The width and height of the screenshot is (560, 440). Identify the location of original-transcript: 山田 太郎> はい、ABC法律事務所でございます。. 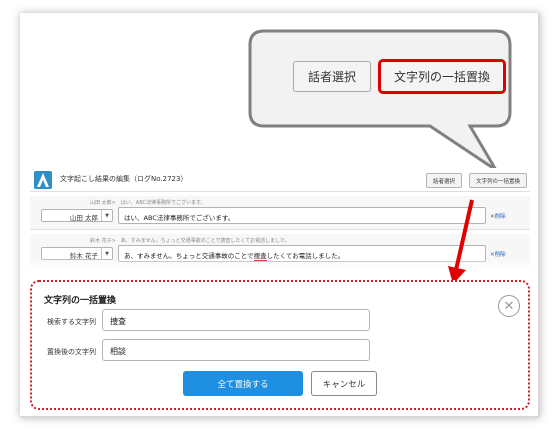
(148, 203).